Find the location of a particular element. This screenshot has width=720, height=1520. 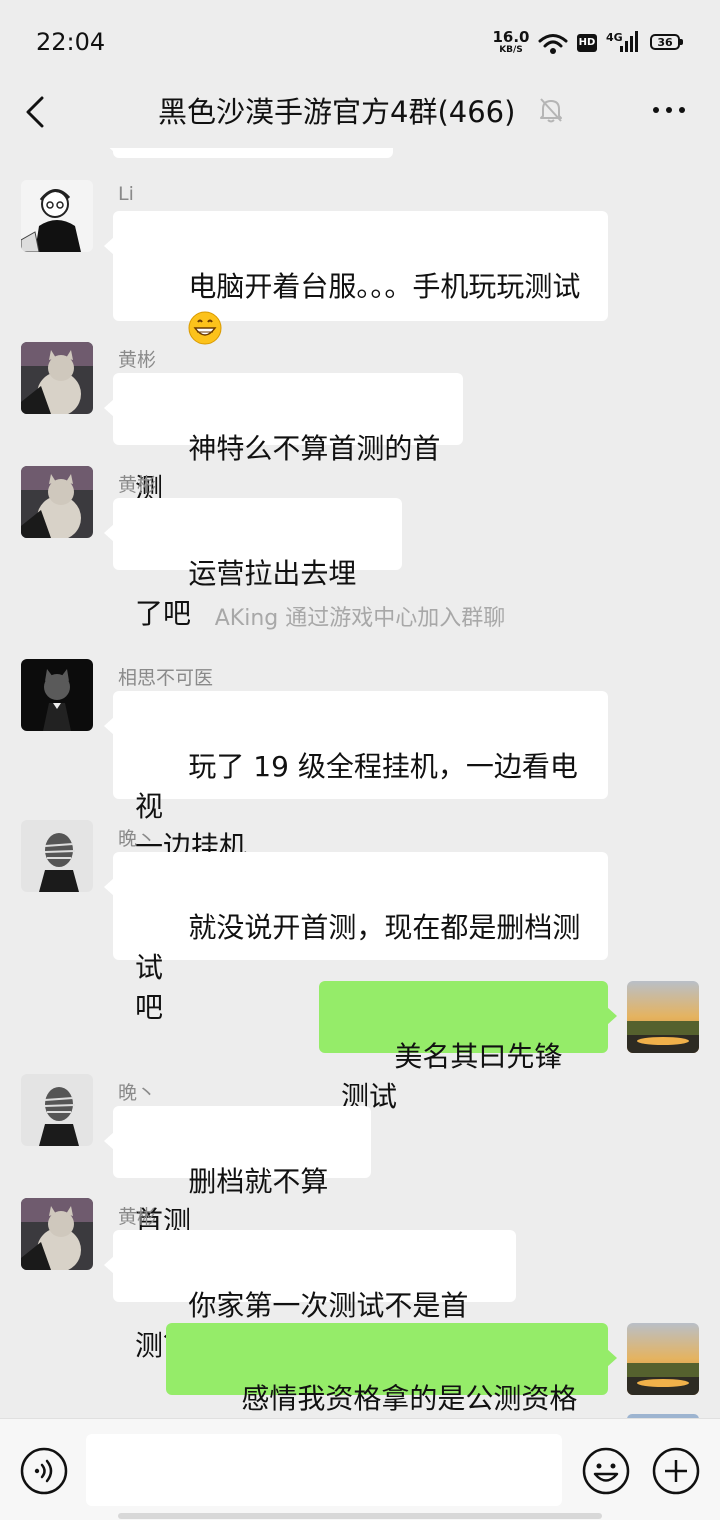

back-button is located at coordinates (38, 110).